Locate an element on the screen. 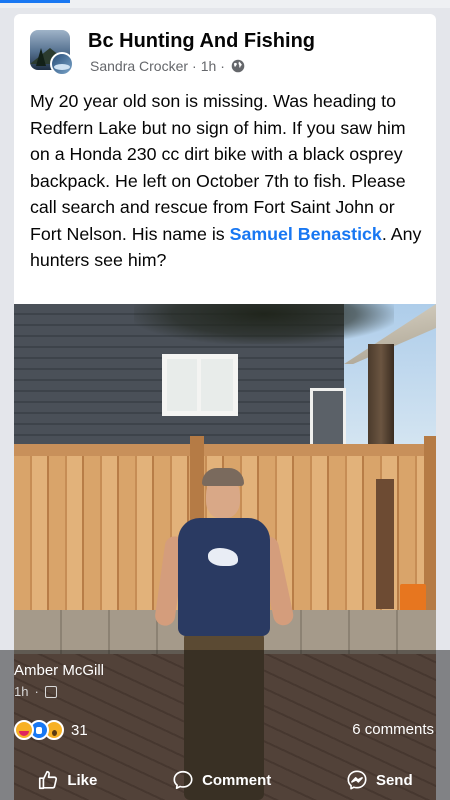  friends-icon is located at coordinates (50, 691).